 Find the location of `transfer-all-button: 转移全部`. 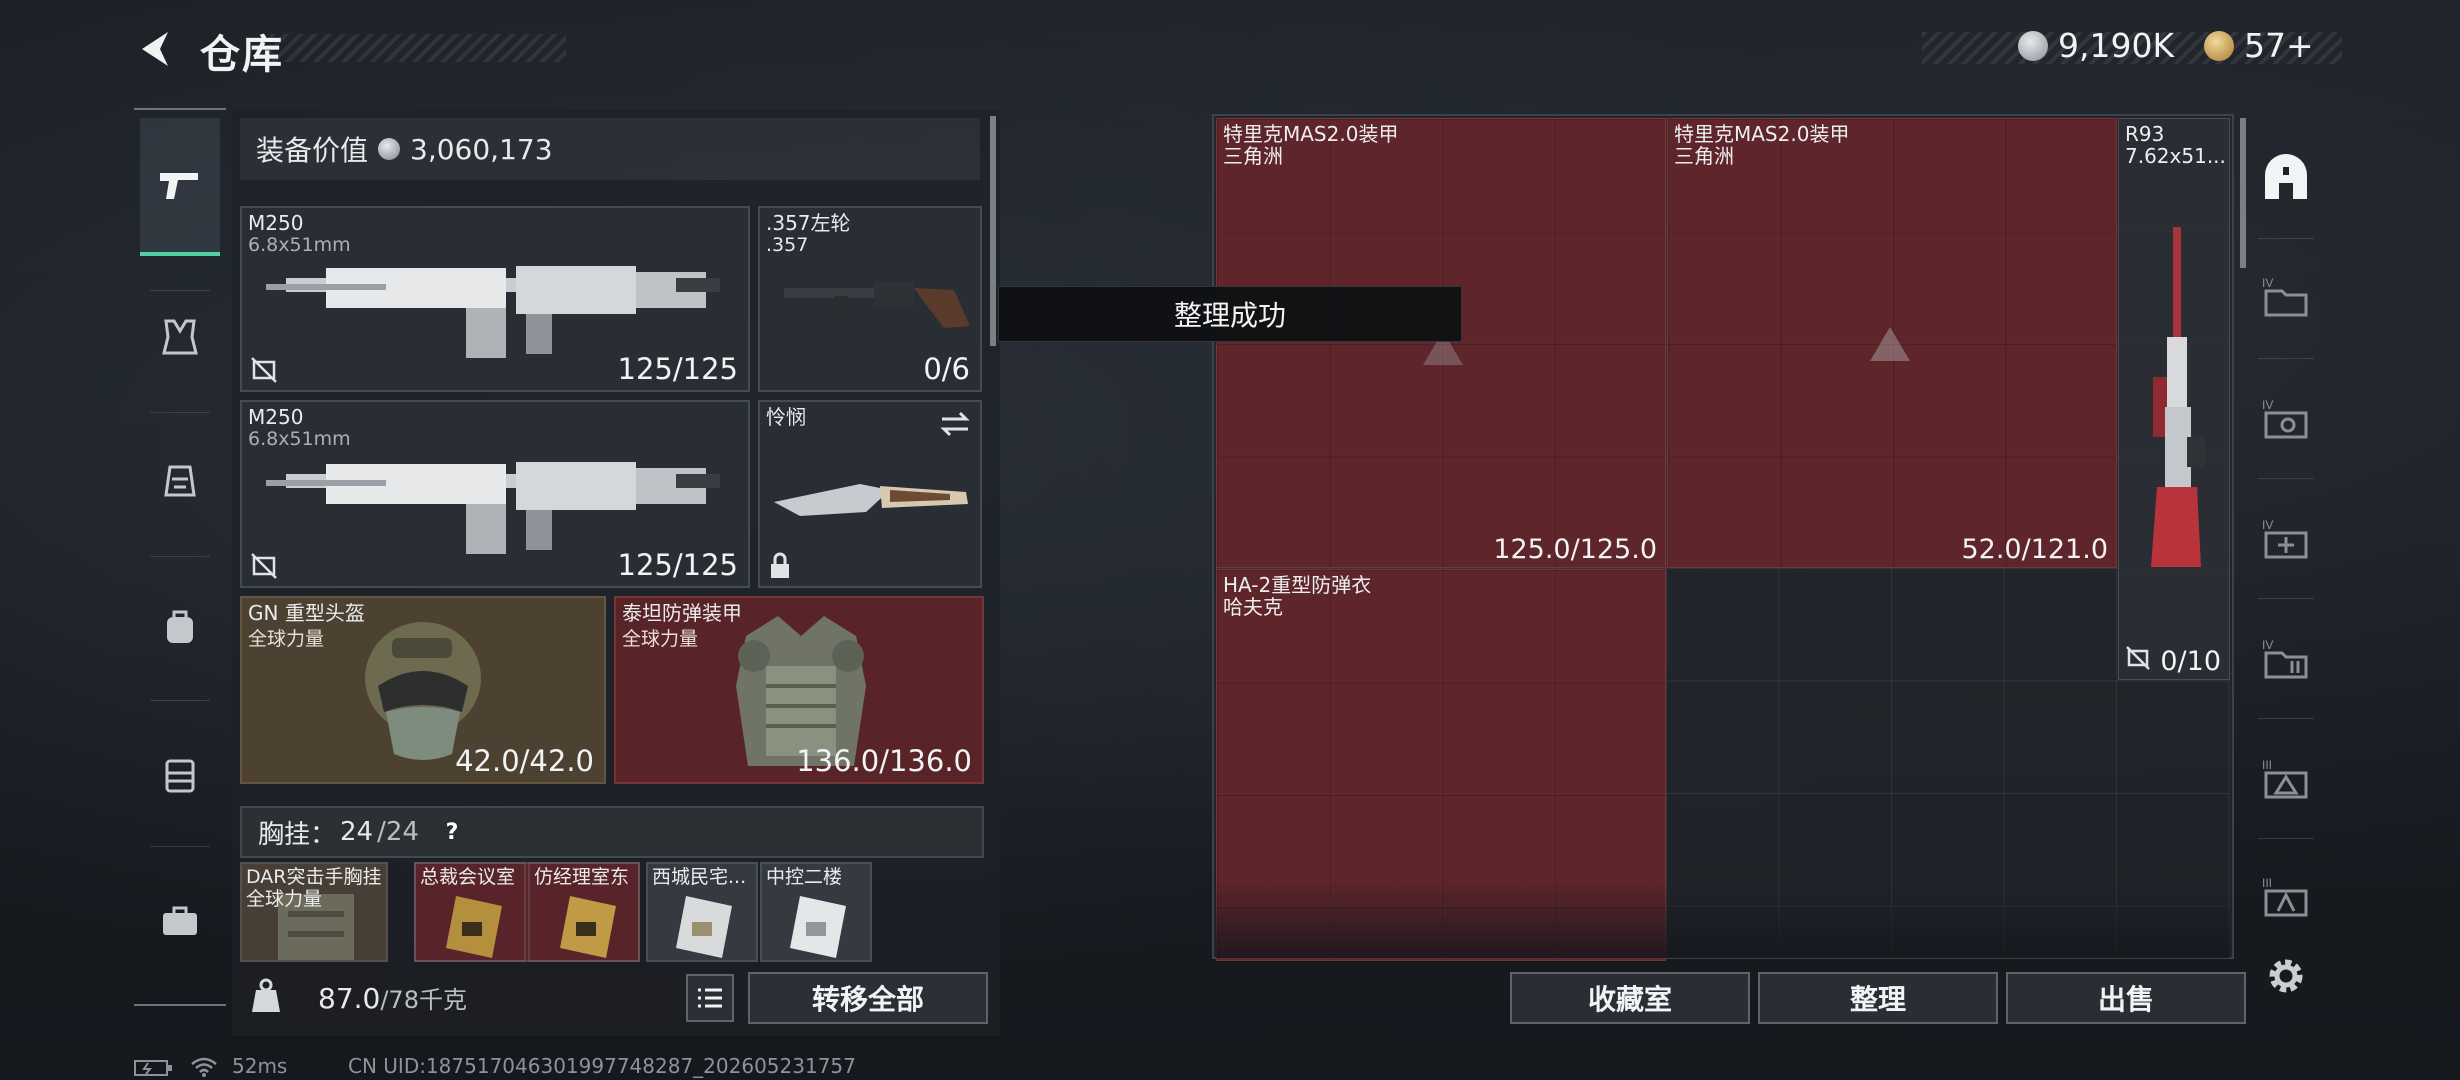

transfer-all-button: 转移全部 is located at coordinates (868, 998).